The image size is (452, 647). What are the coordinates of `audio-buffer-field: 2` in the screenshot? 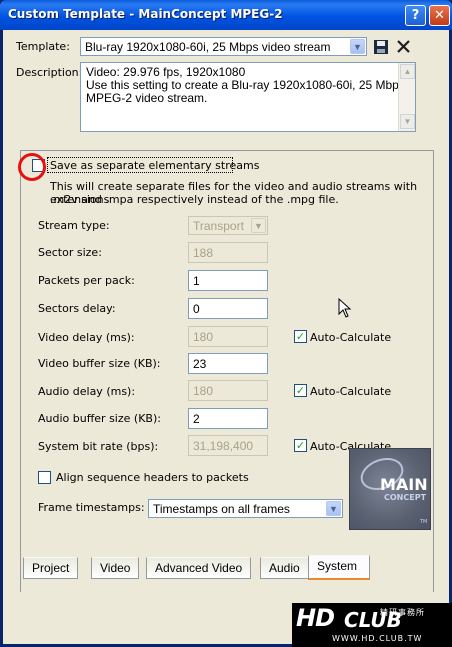 It's located at (228, 418).